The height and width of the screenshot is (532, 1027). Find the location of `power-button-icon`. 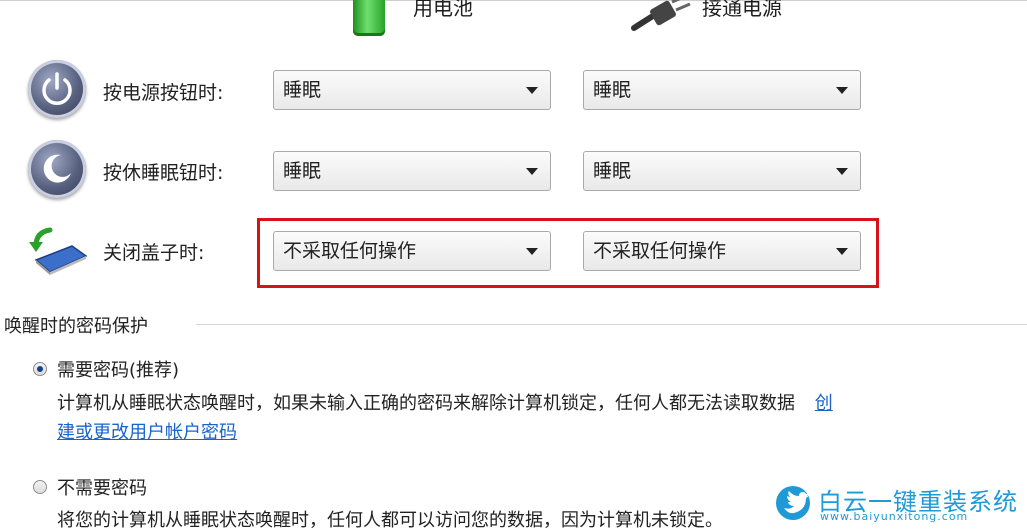

power-button-icon is located at coordinates (57, 89).